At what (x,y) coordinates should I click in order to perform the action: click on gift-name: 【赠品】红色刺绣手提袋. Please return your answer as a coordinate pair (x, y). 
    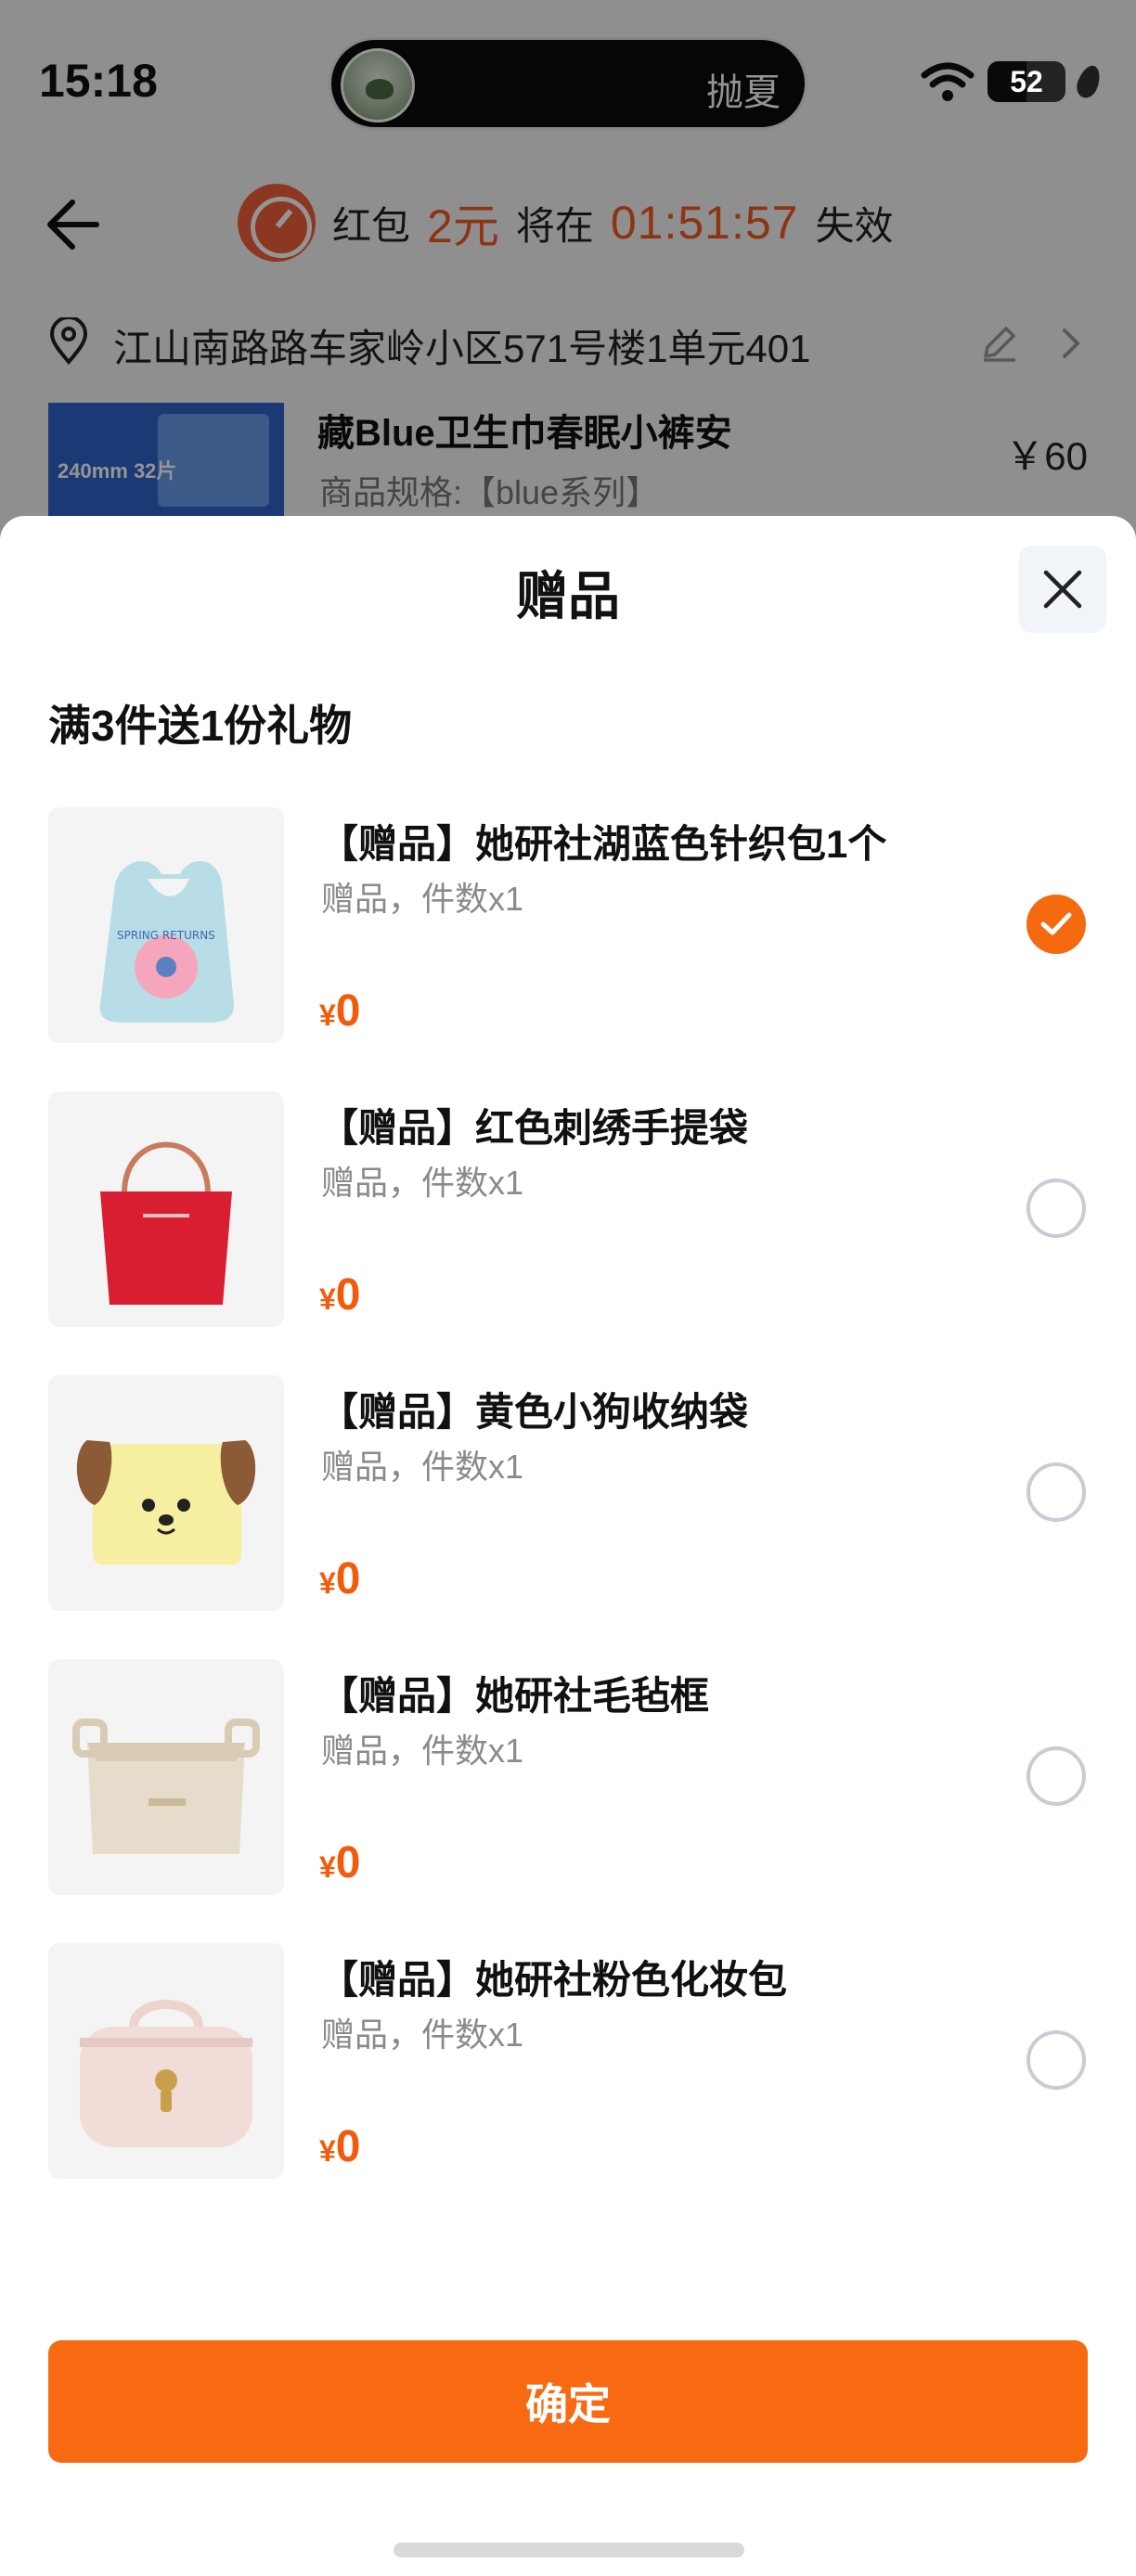
    Looking at the image, I should click on (534, 1128).